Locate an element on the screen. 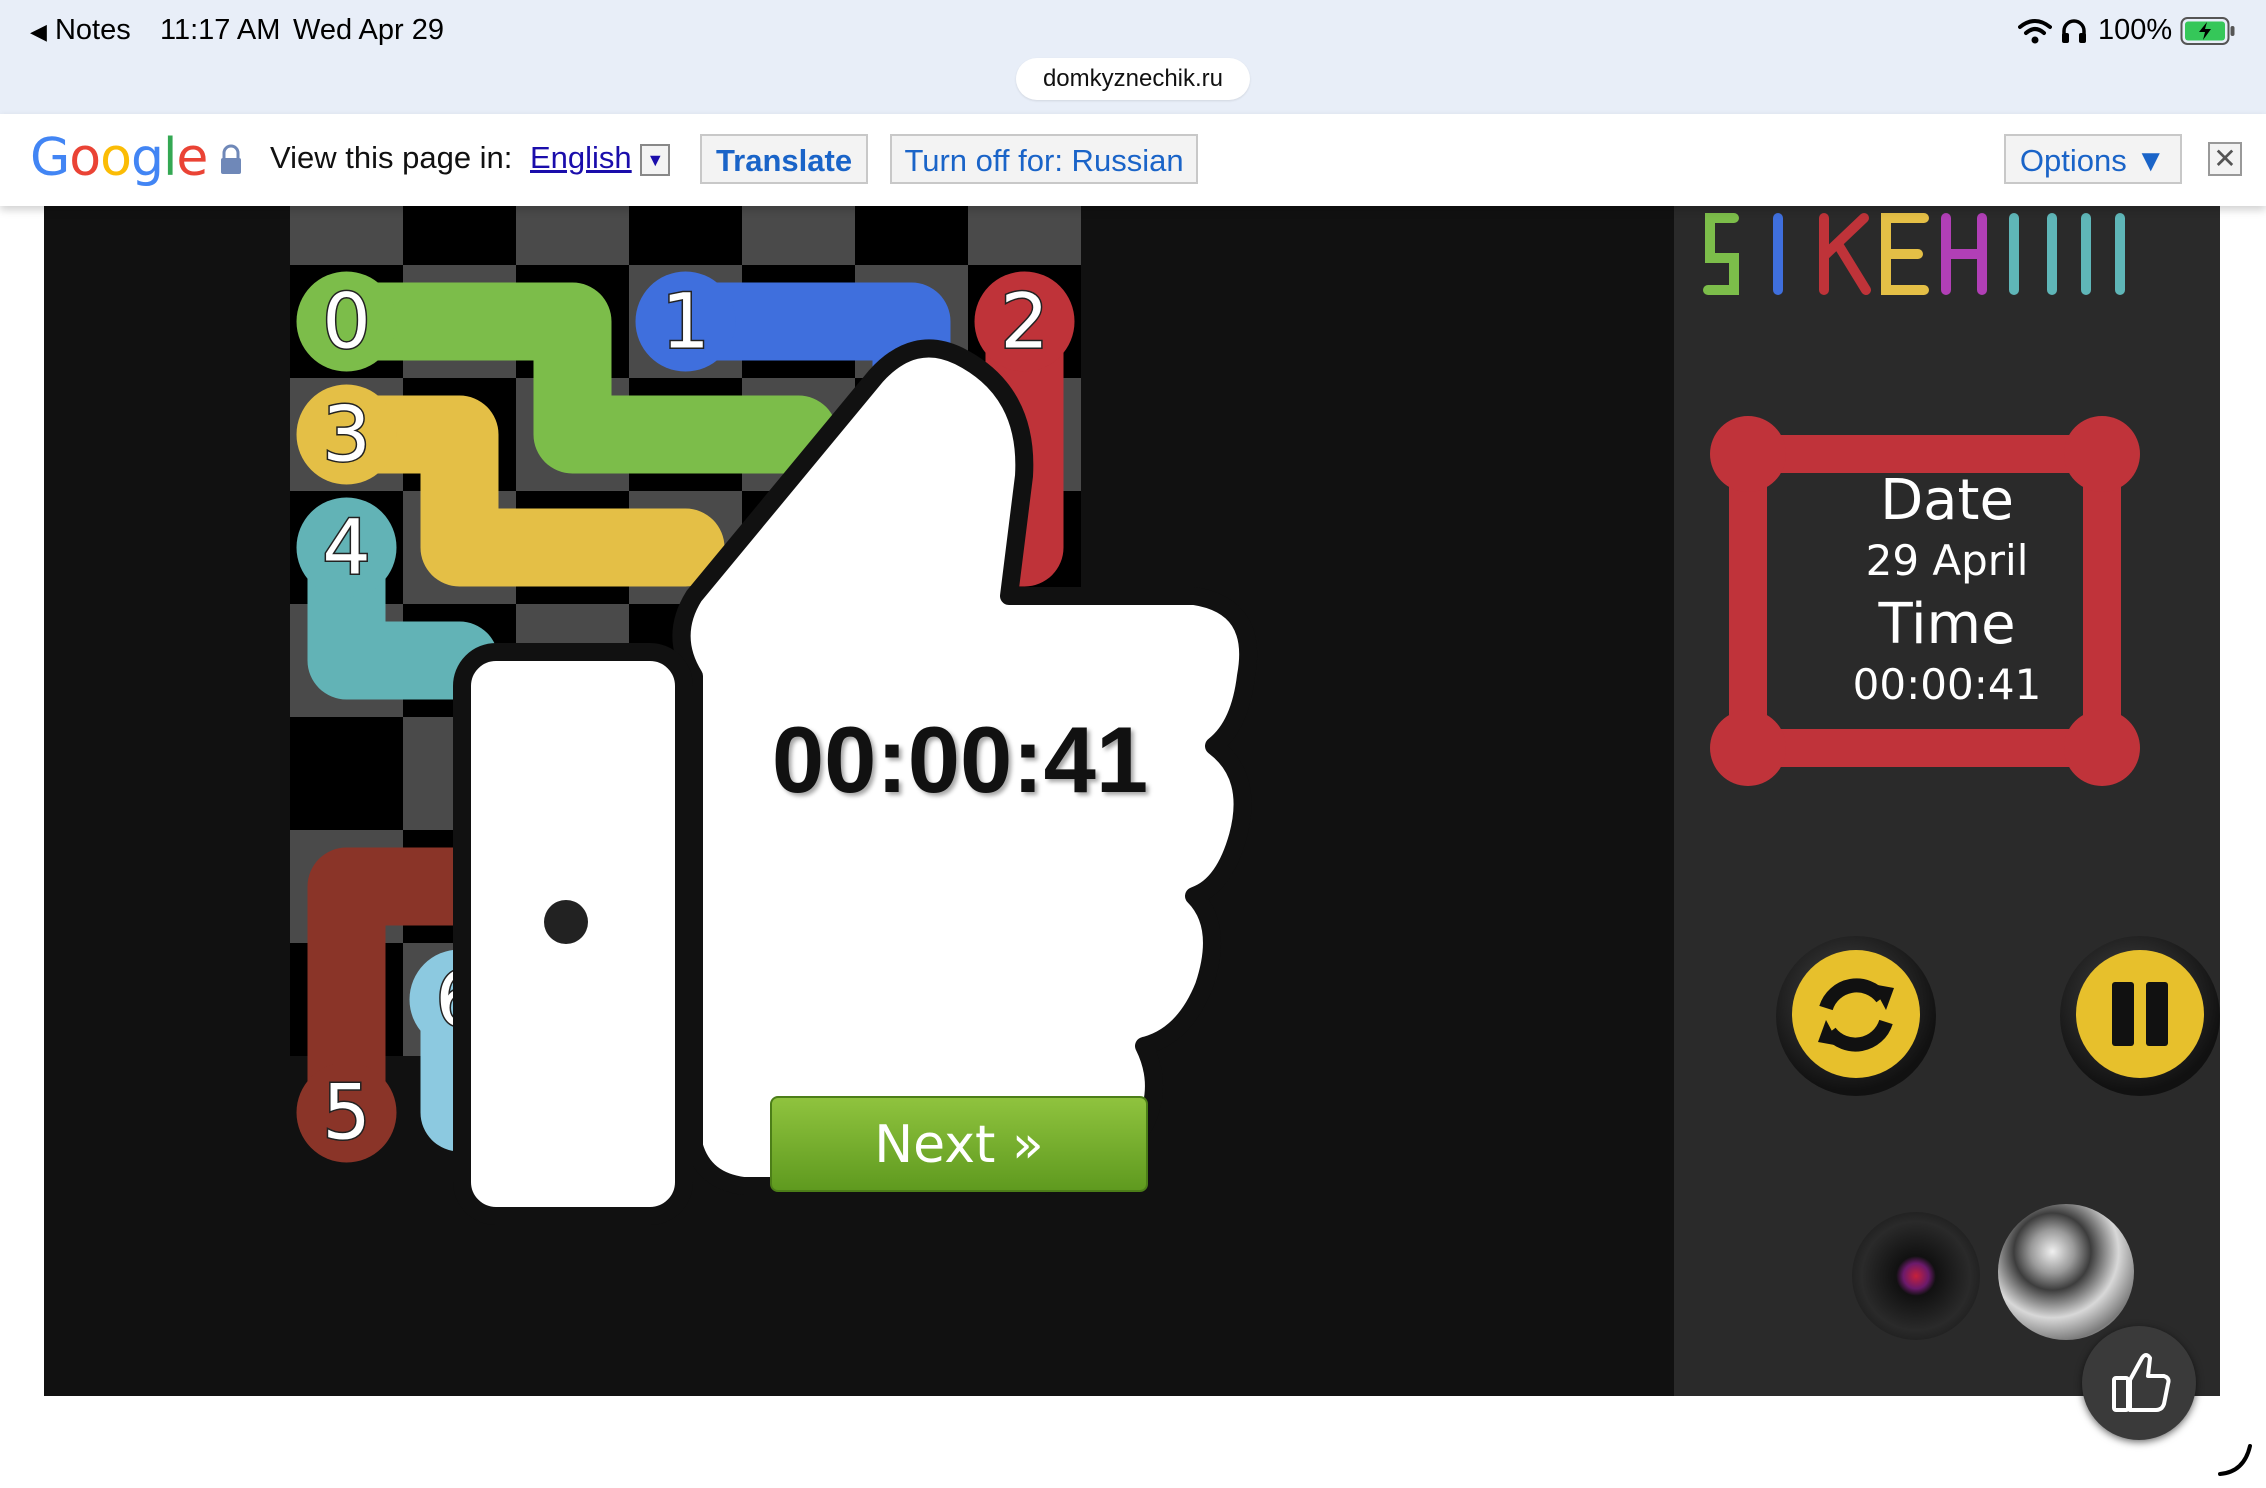 This screenshot has width=2266, height=1488. cuff-button is located at coordinates (566, 922).